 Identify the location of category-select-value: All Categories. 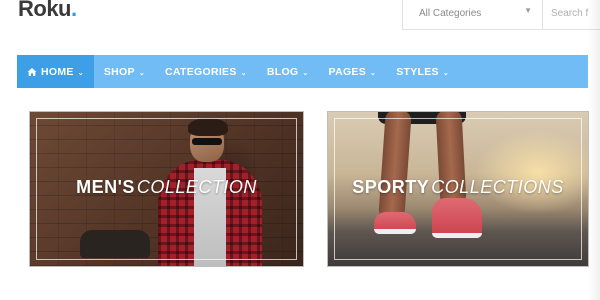
(450, 13).